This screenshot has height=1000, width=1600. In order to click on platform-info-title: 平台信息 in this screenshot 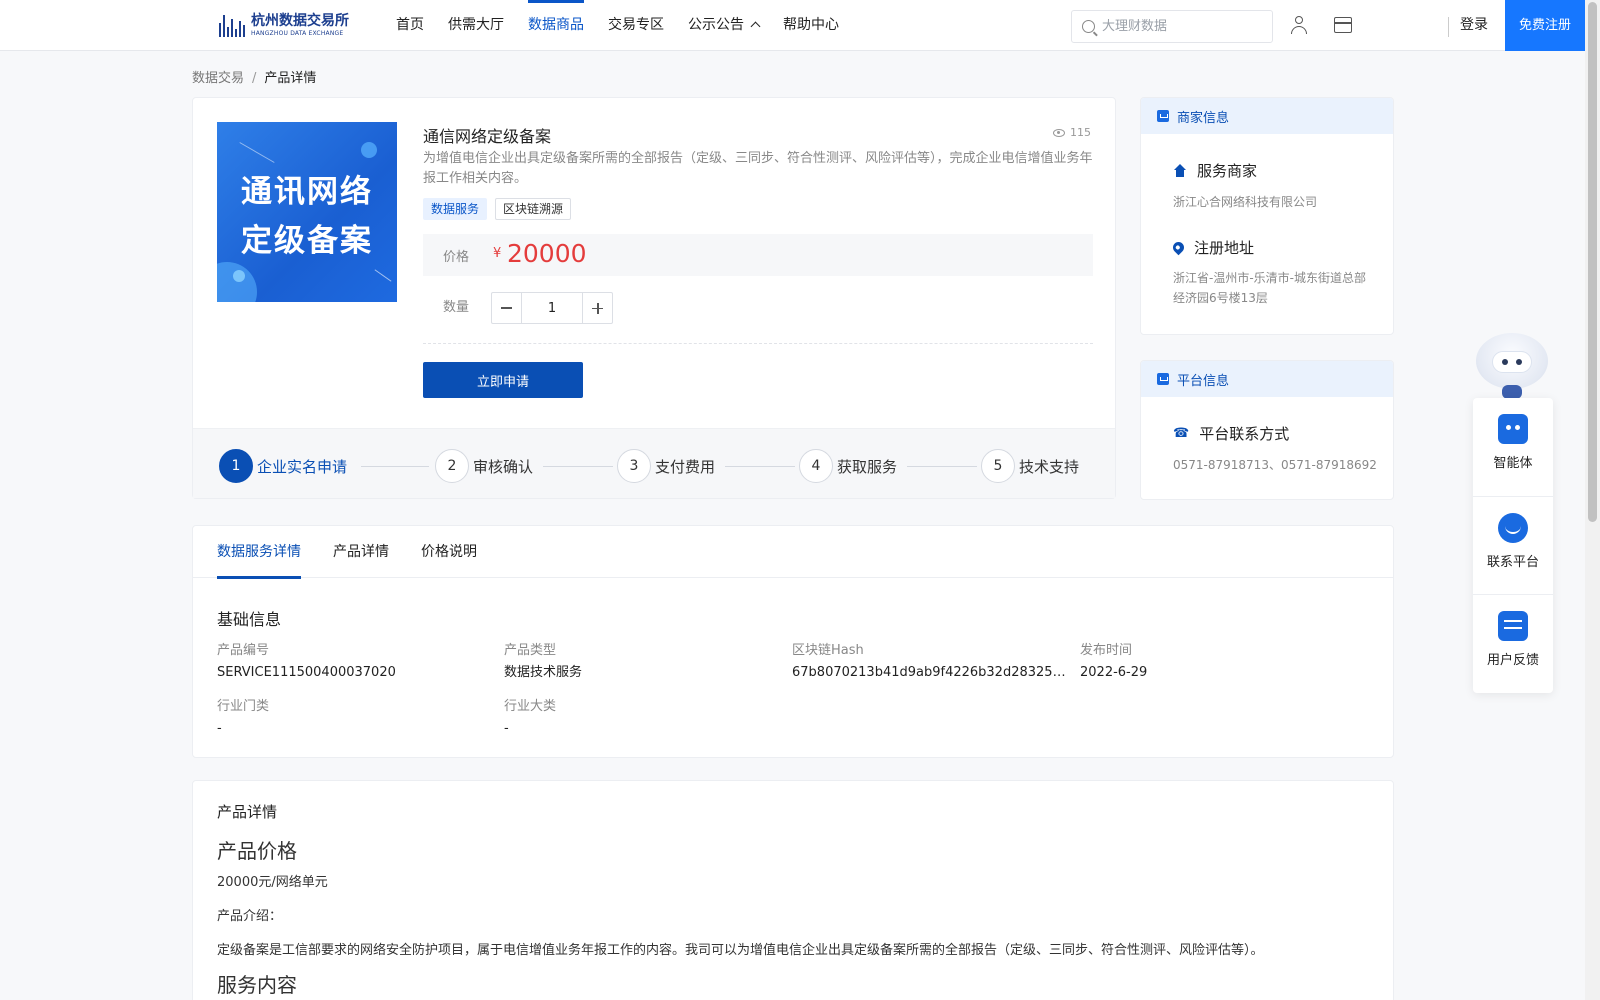, I will do `click(1203, 381)`.